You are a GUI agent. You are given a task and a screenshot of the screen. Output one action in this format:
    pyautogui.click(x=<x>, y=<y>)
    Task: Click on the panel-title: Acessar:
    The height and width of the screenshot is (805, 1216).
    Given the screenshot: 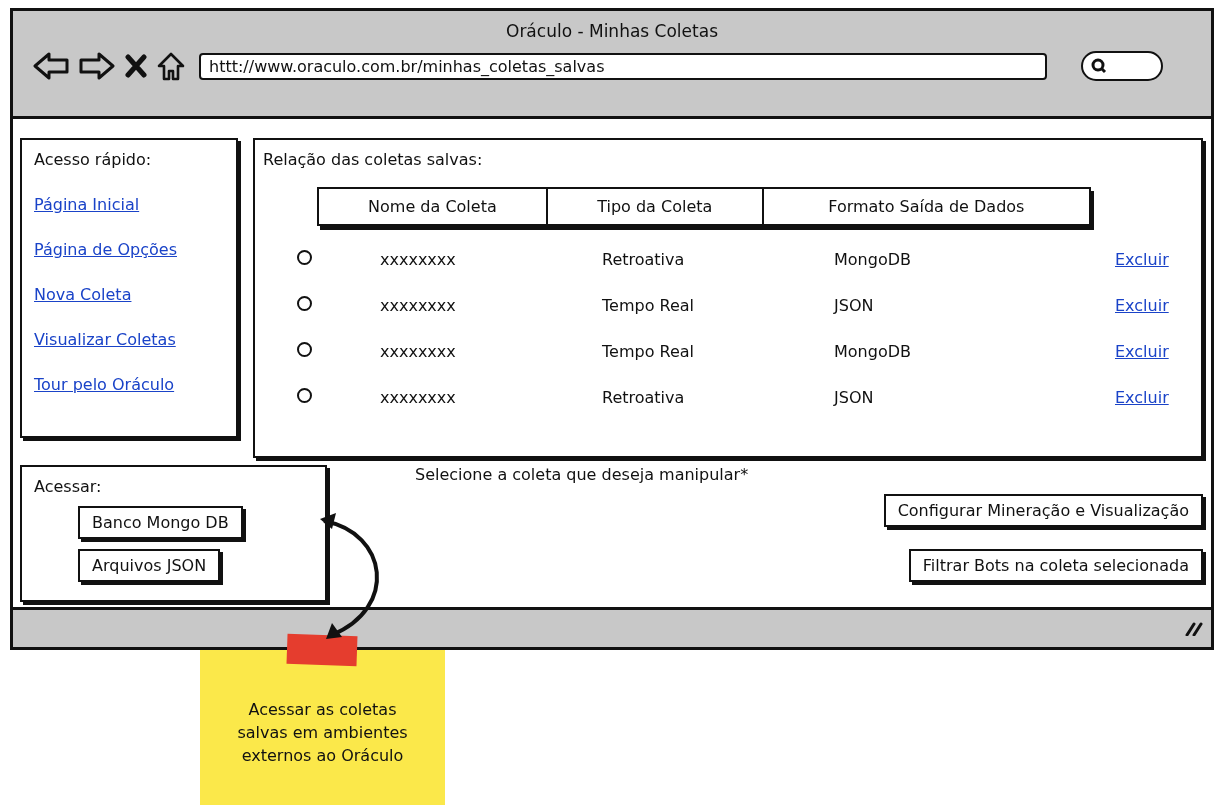 What is the action you would take?
    pyautogui.click(x=68, y=486)
    